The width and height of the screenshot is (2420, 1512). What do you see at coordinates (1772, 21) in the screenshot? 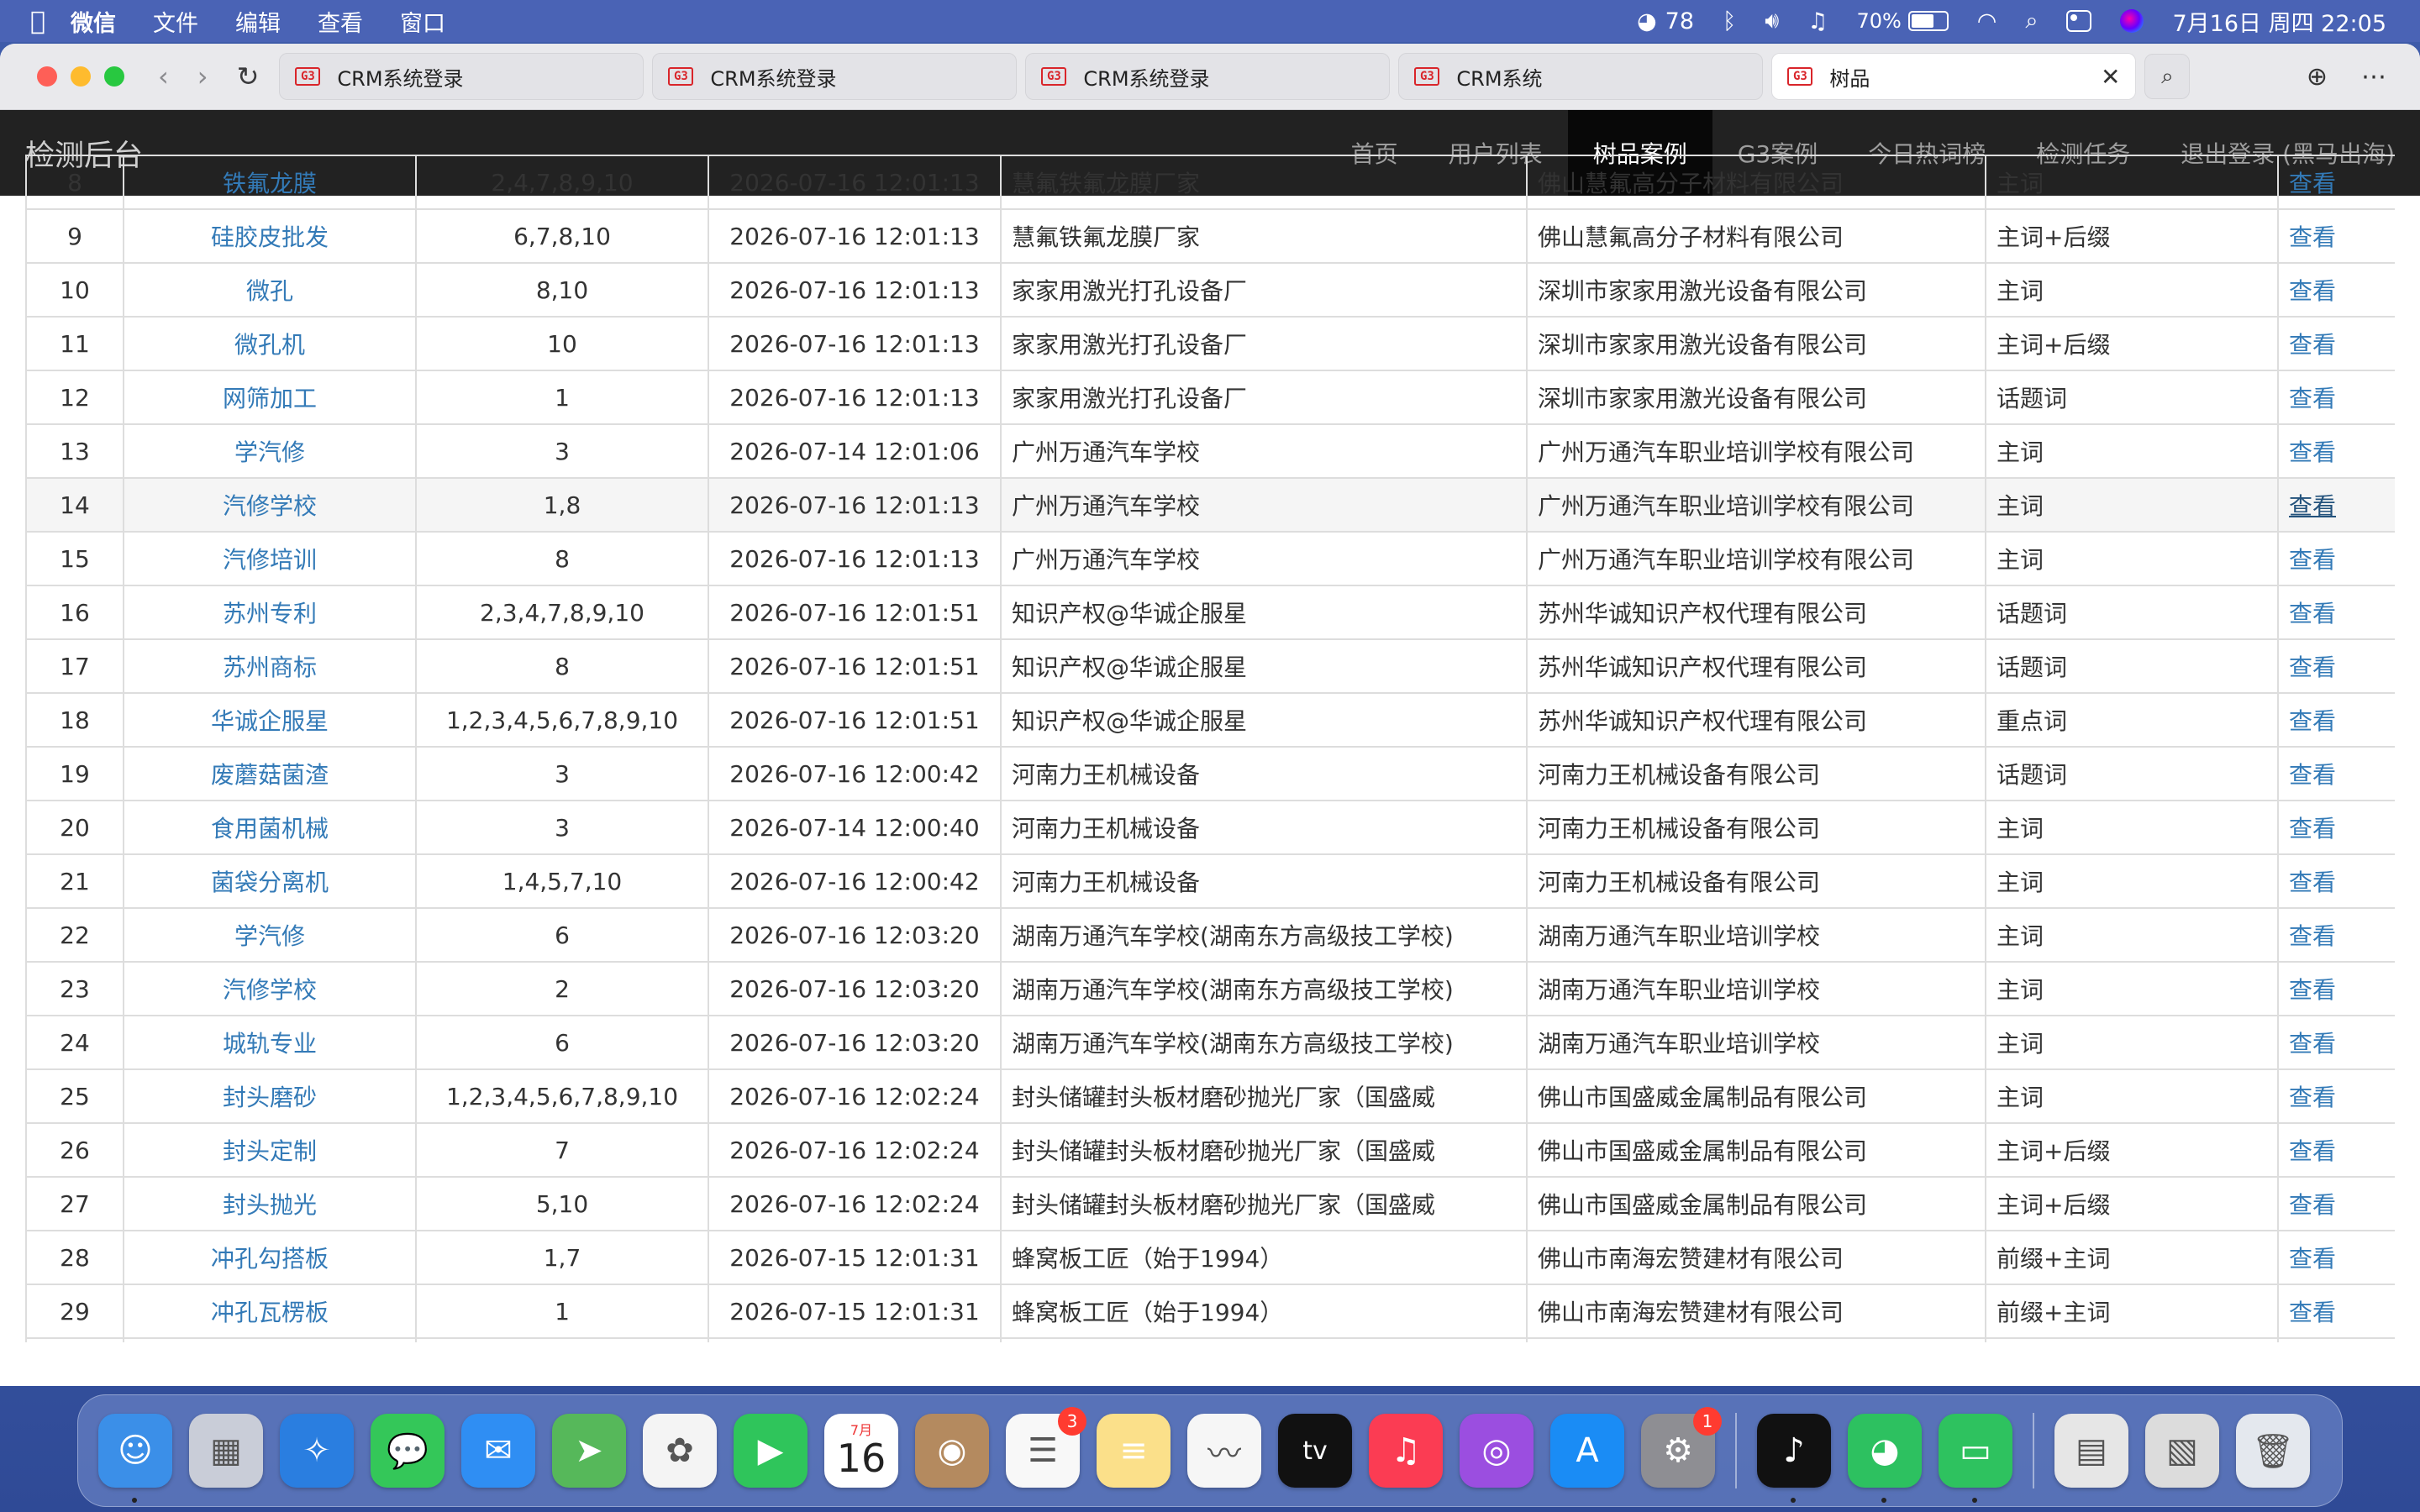
I see `volume-icon: 🔊︎` at bounding box center [1772, 21].